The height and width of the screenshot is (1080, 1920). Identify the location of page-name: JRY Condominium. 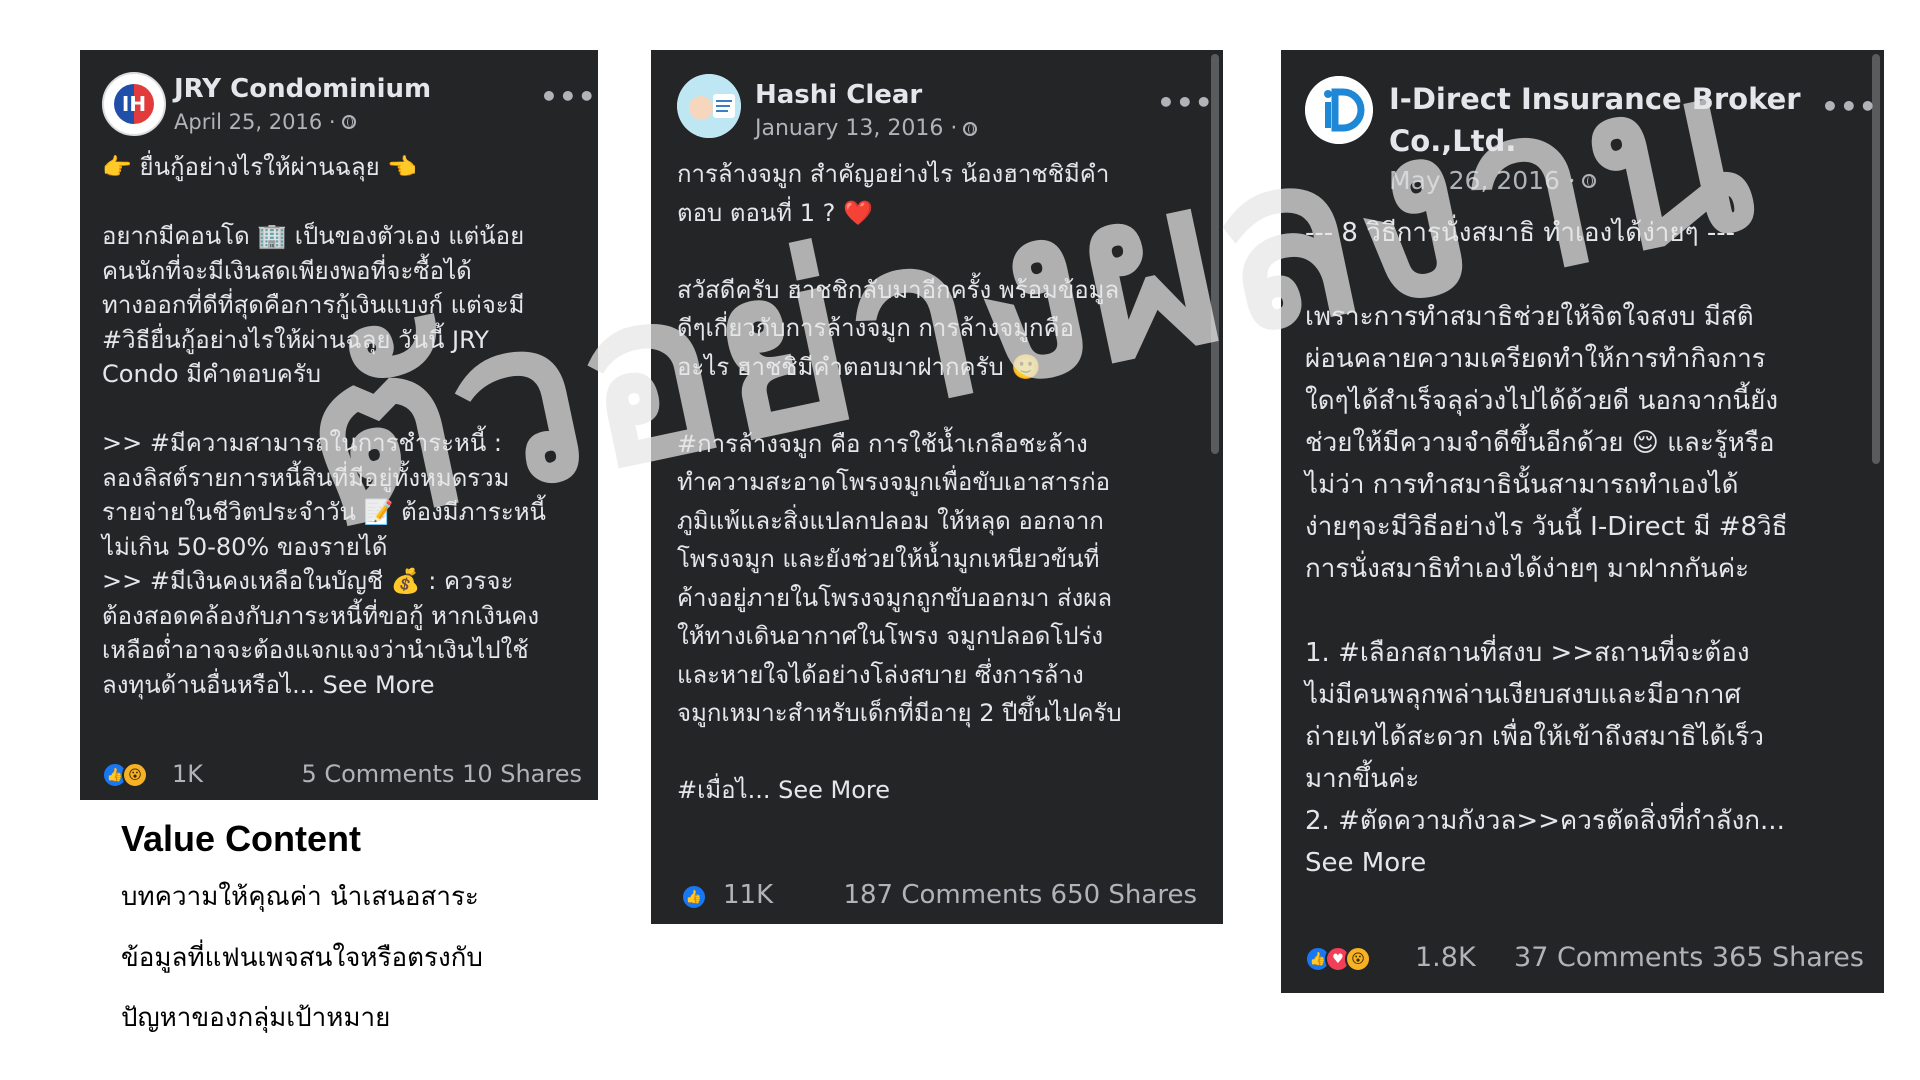
(302, 89).